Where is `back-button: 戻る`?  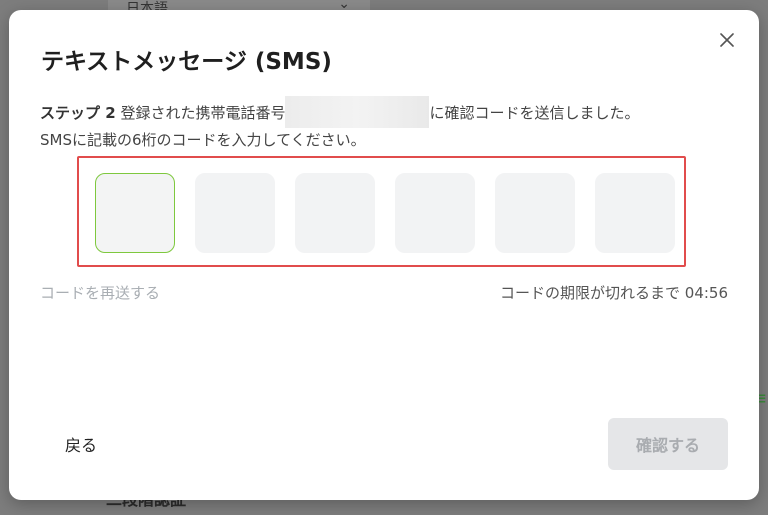
back-button: 戻る is located at coordinates (81, 444).